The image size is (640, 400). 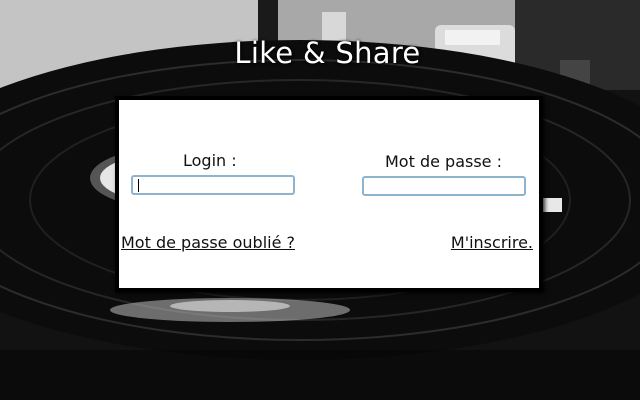 What do you see at coordinates (210, 160) in the screenshot?
I see `login-label: Login :` at bounding box center [210, 160].